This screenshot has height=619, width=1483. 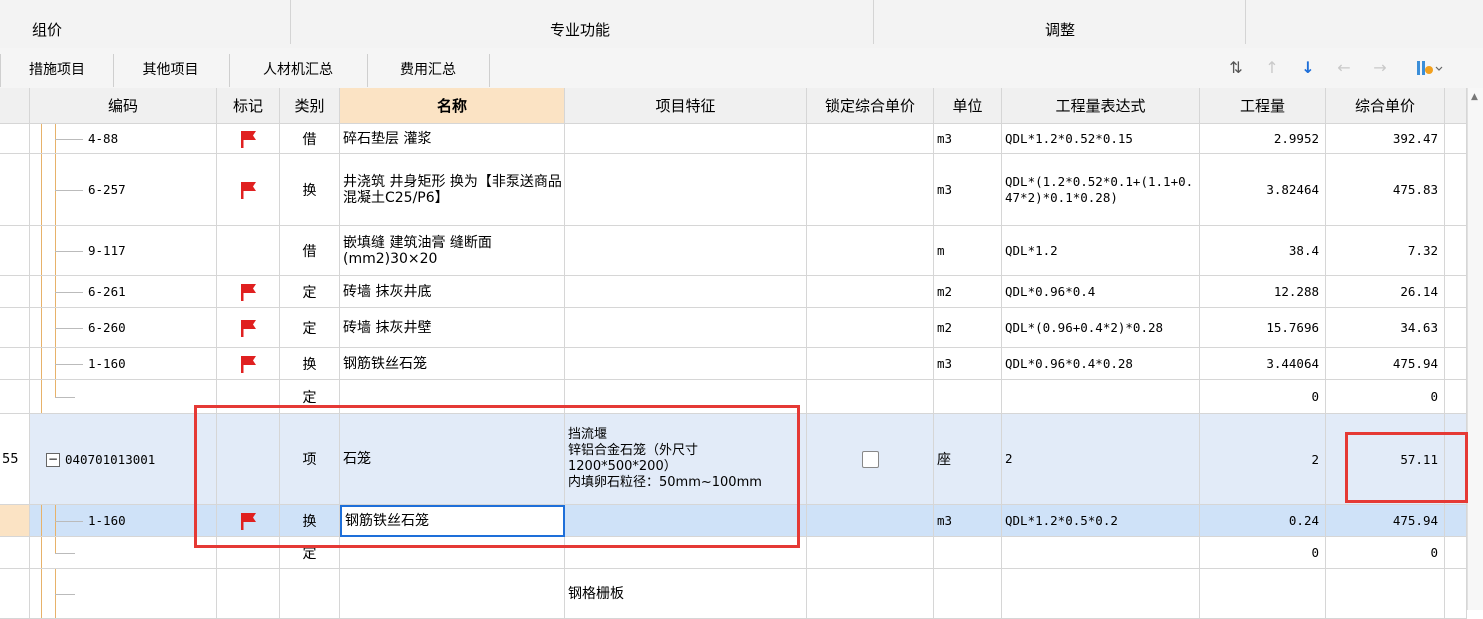 I want to click on tab-measures: 措施项目, so click(x=57, y=70).